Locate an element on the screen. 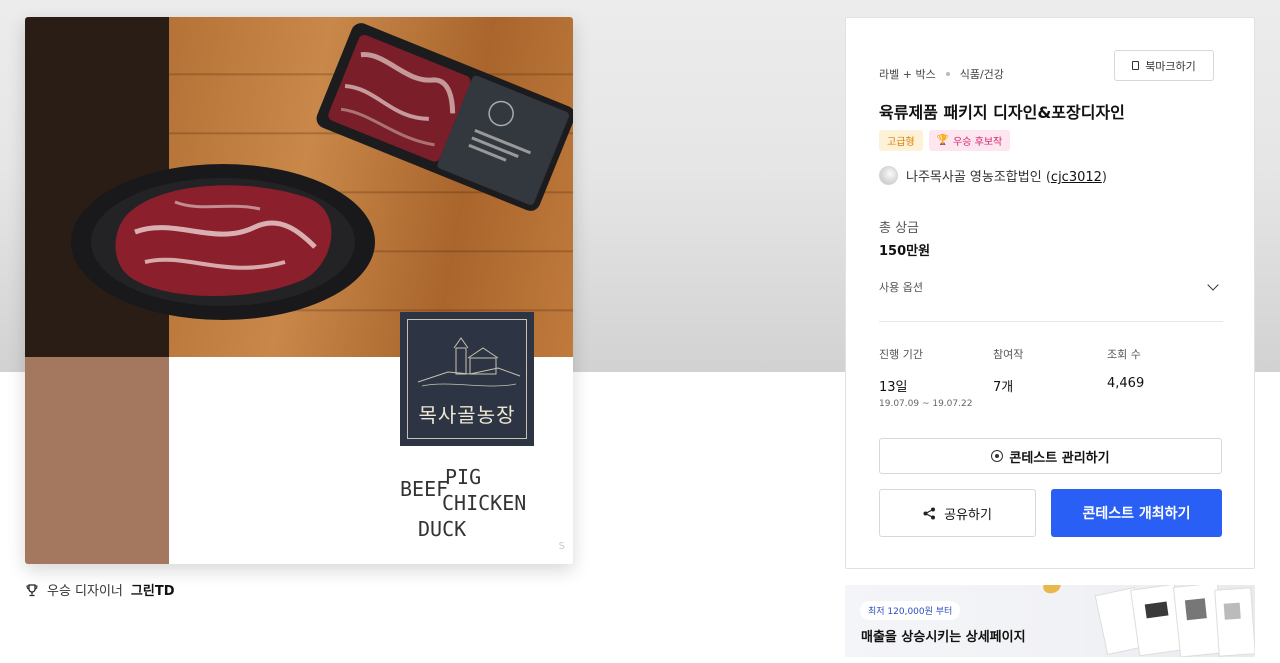 Image resolution: width=1280 pixels, height=663 pixels. meat-word-pig: PIG is located at coordinates (463, 477).